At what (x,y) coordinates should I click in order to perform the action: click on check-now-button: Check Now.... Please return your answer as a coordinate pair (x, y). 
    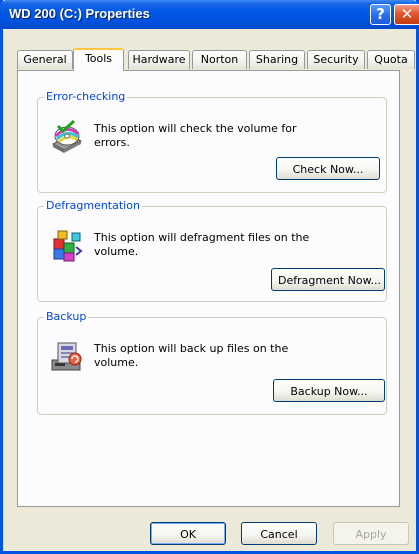
    Looking at the image, I should click on (328, 168).